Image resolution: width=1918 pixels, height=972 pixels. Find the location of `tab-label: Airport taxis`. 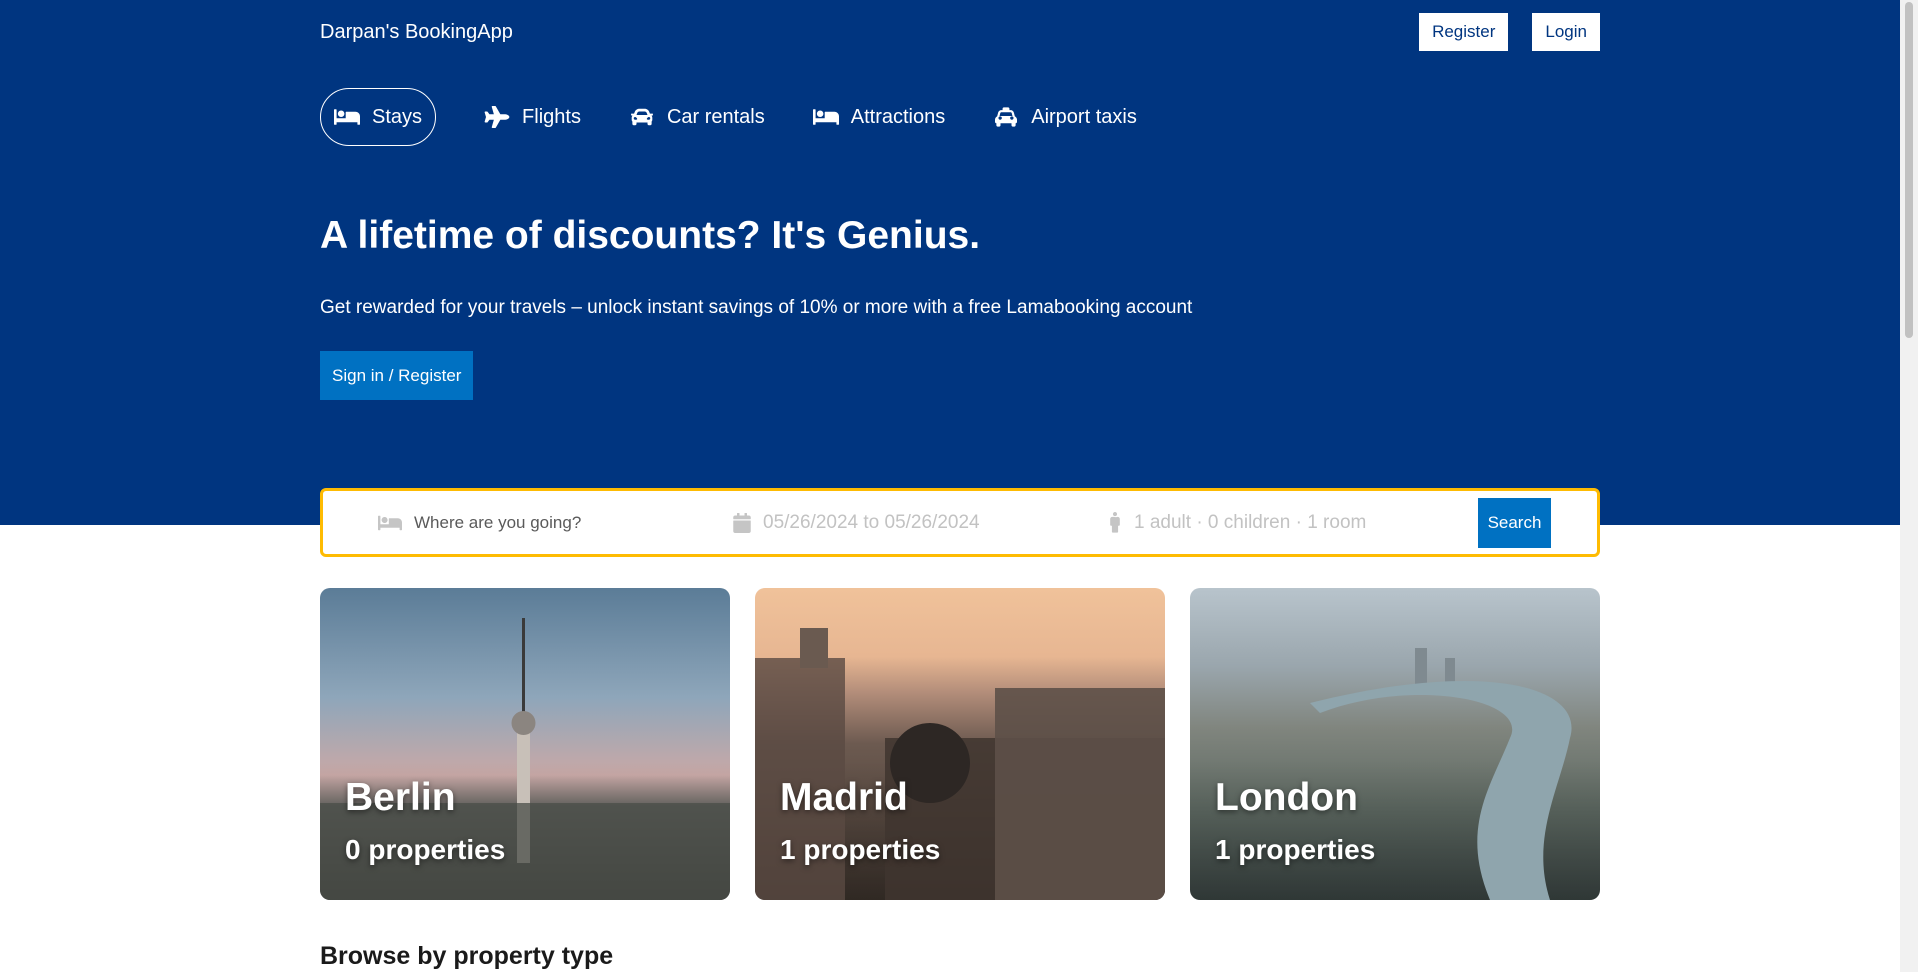

tab-label: Airport taxis is located at coordinates (1084, 116).